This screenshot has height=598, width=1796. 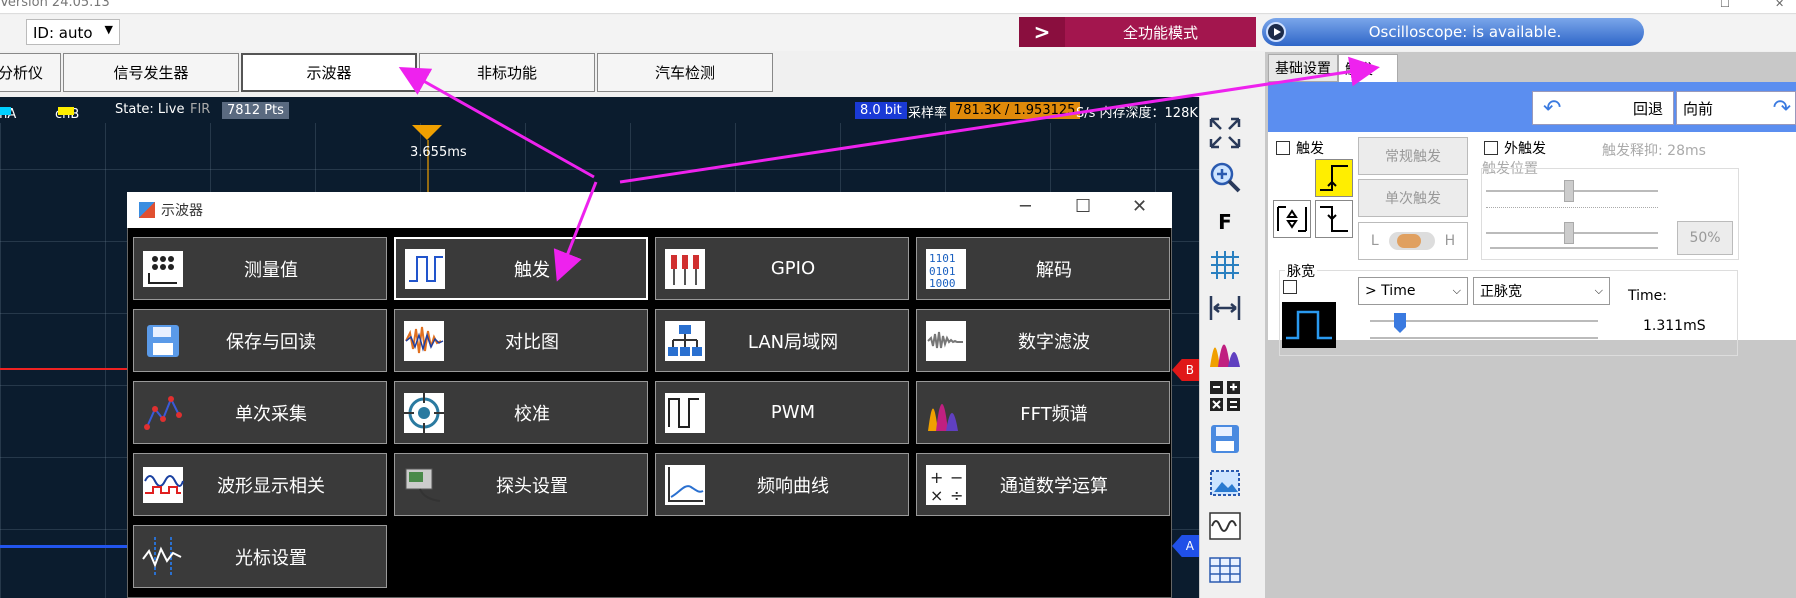 What do you see at coordinates (200, 109) in the screenshot?
I see `fir-label: FIR` at bounding box center [200, 109].